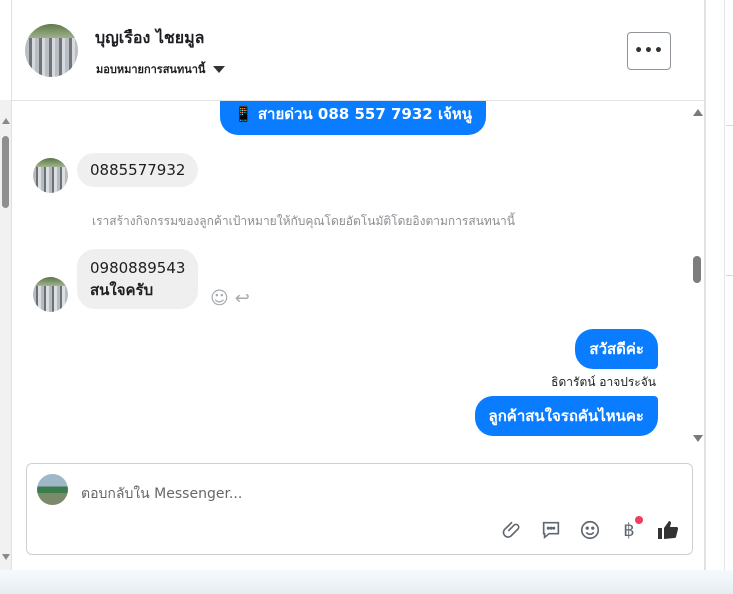  What do you see at coordinates (353, 114) in the screenshot?
I see `message-text: 📱 สายด่วน 088 557 7932 เจ้หนู` at bounding box center [353, 114].